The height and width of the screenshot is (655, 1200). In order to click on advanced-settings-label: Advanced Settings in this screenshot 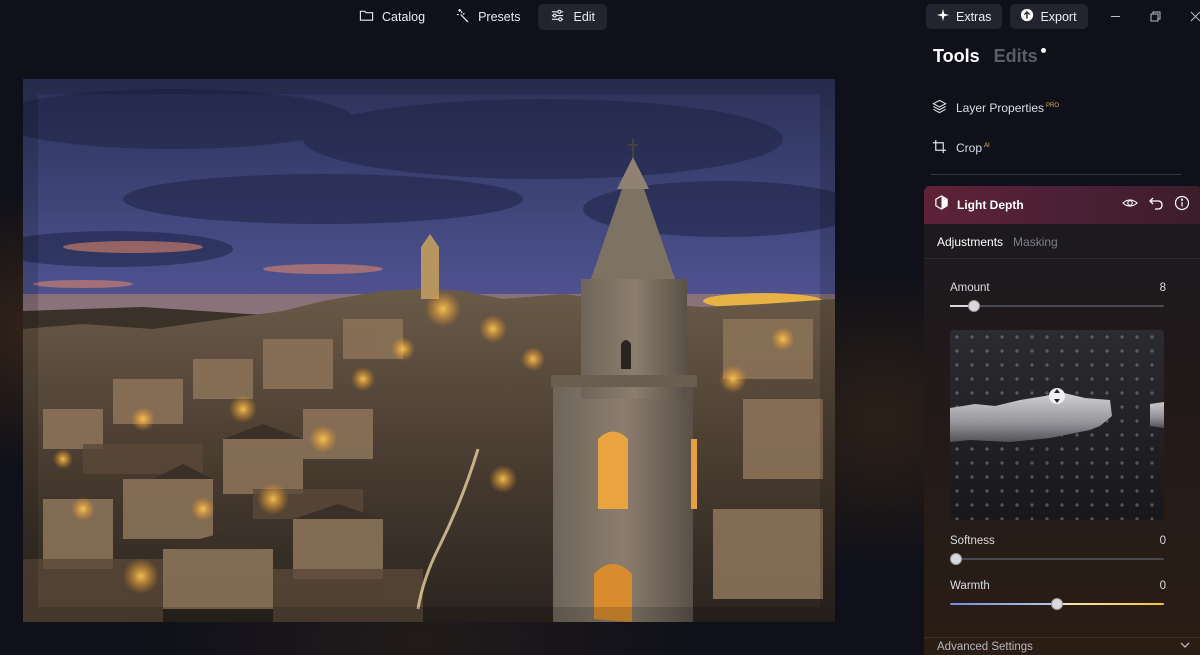, I will do `click(985, 646)`.